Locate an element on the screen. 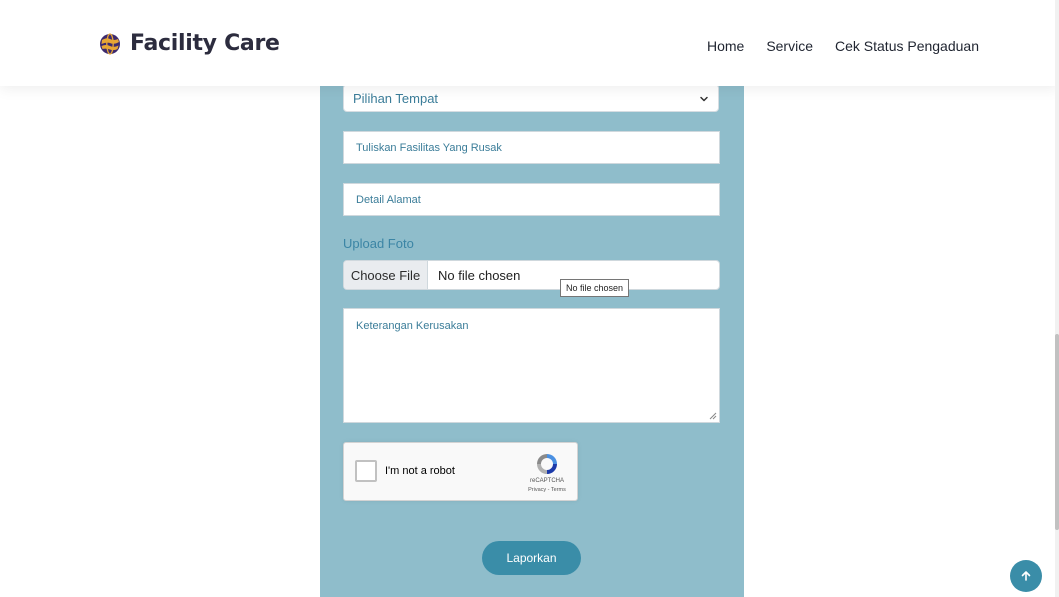  nav-links: Home Service Cek Status Pengaduan is located at coordinates (843, 46).